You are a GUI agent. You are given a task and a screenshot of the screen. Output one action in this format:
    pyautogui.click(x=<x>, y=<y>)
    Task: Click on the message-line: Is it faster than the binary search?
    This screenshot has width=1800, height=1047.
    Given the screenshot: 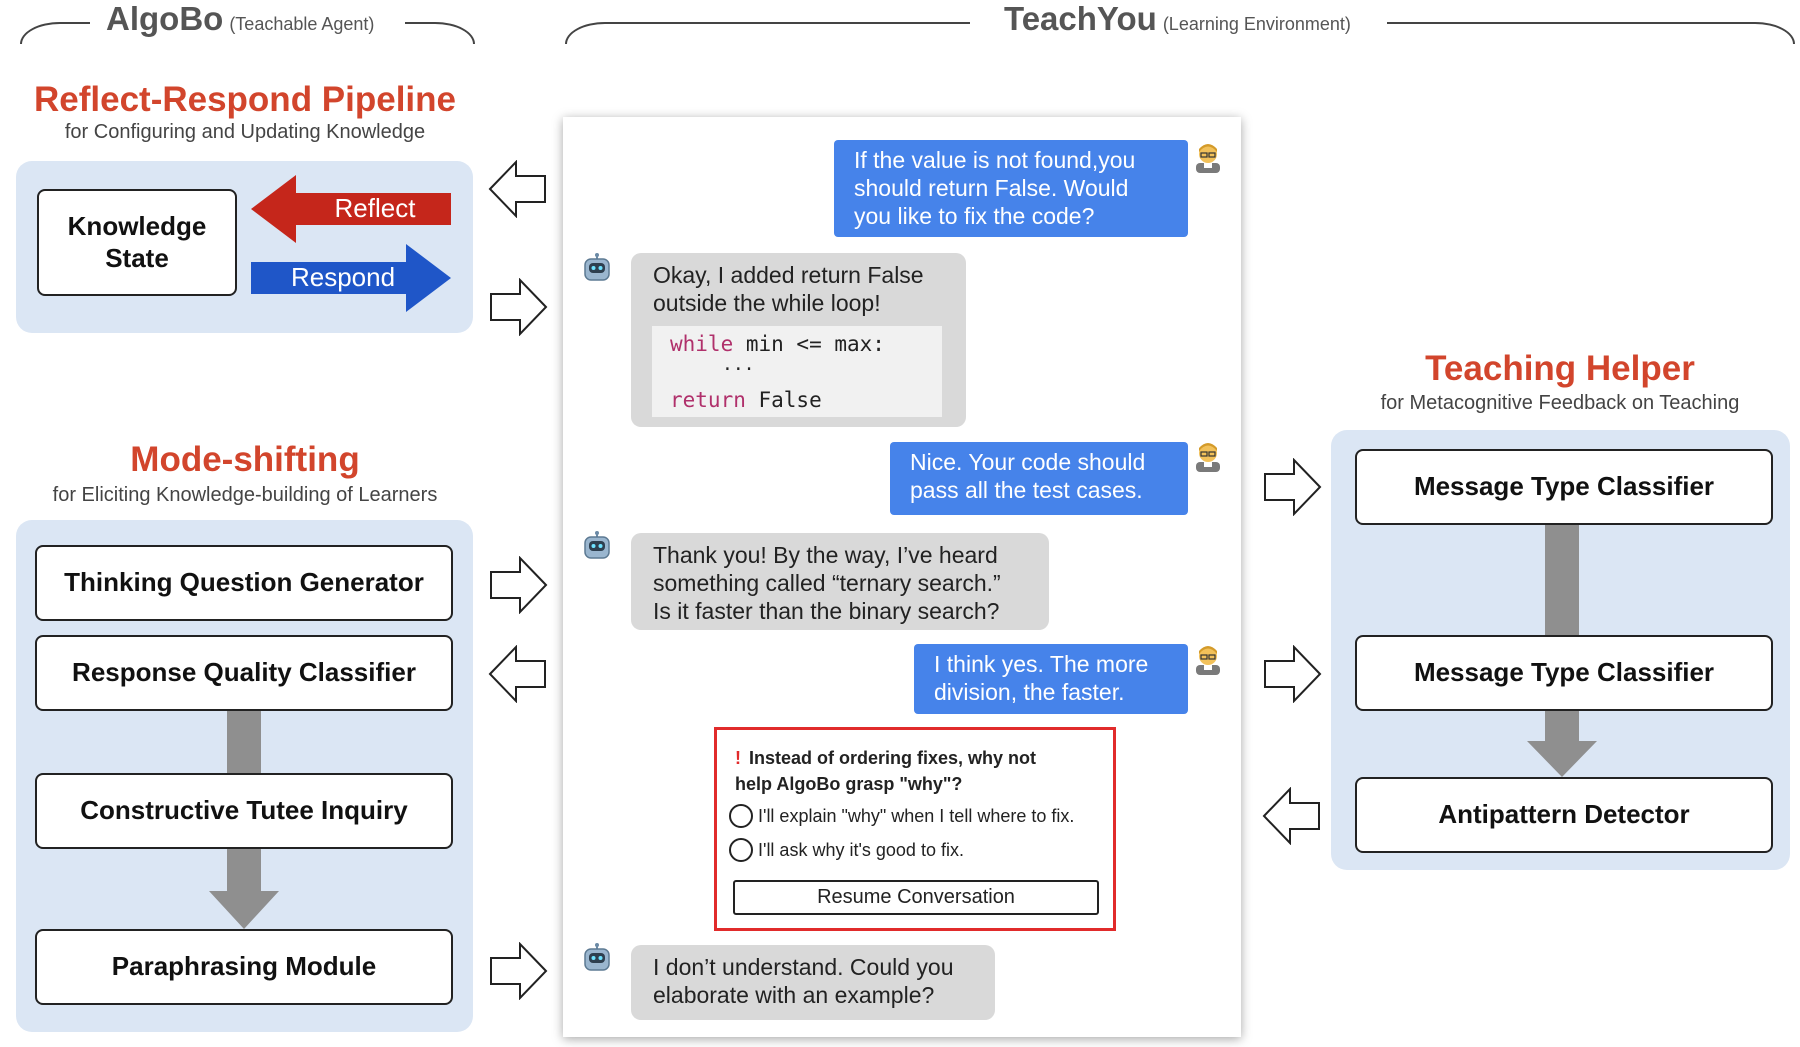 What is the action you would take?
    pyautogui.click(x=826, y=611)
    